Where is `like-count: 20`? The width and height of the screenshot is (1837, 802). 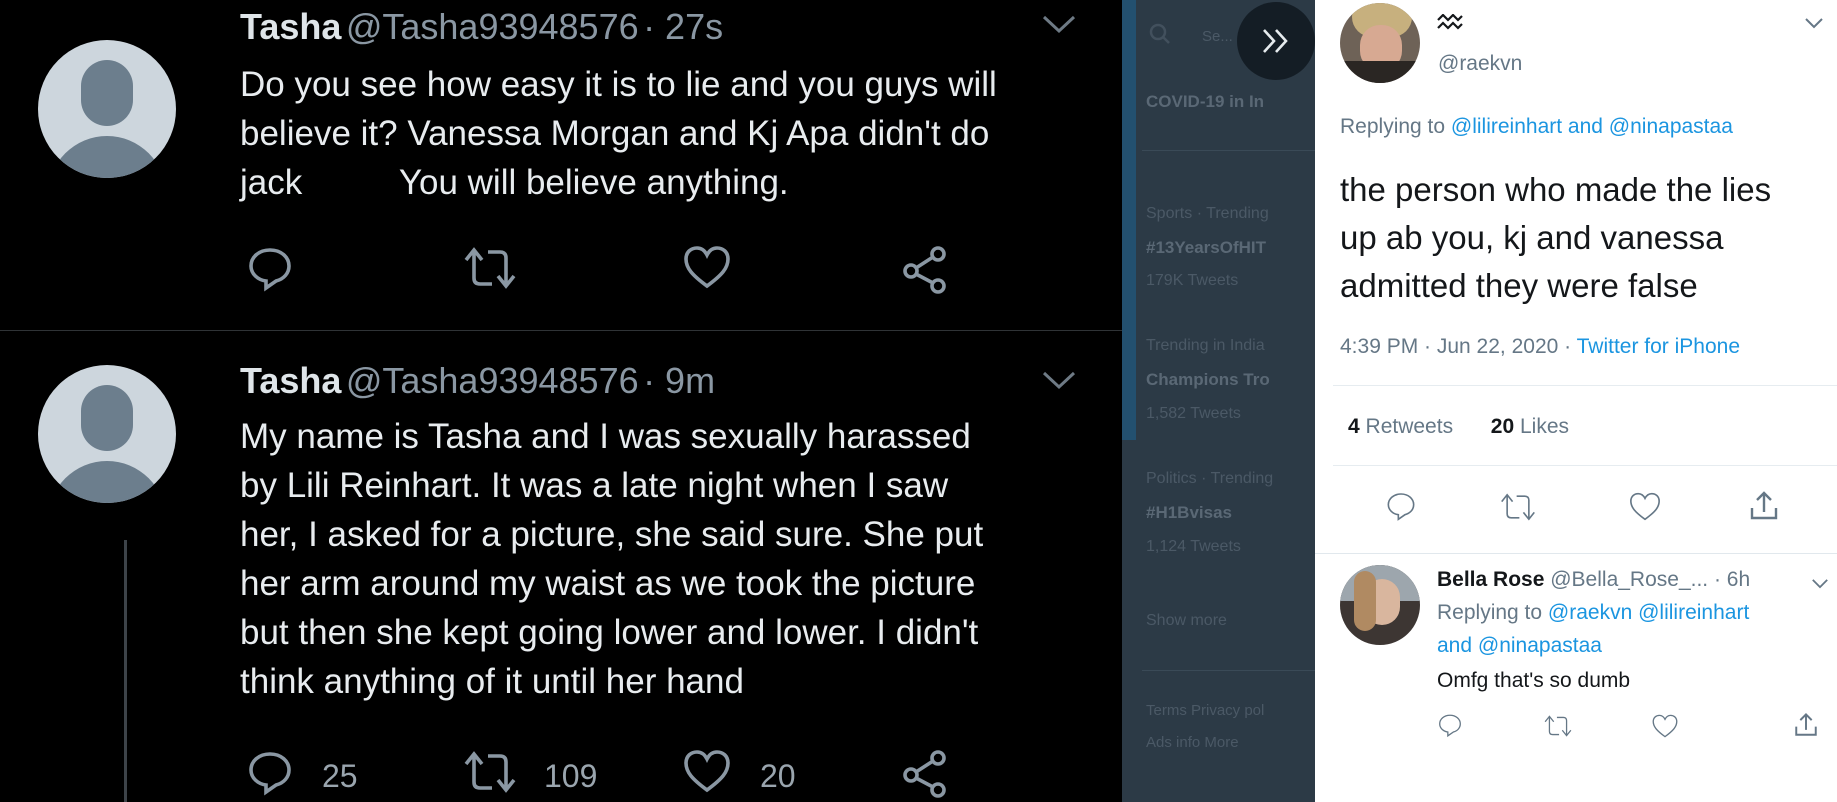 like-count: 20 is located at coordinates (778, 776).